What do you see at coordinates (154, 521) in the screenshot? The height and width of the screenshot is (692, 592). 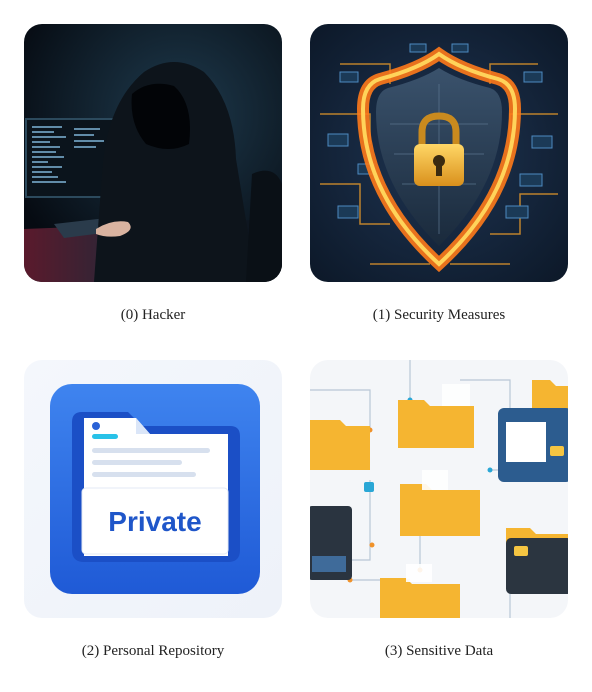 I see `private-label: Private` at bounding box center [154, 521].